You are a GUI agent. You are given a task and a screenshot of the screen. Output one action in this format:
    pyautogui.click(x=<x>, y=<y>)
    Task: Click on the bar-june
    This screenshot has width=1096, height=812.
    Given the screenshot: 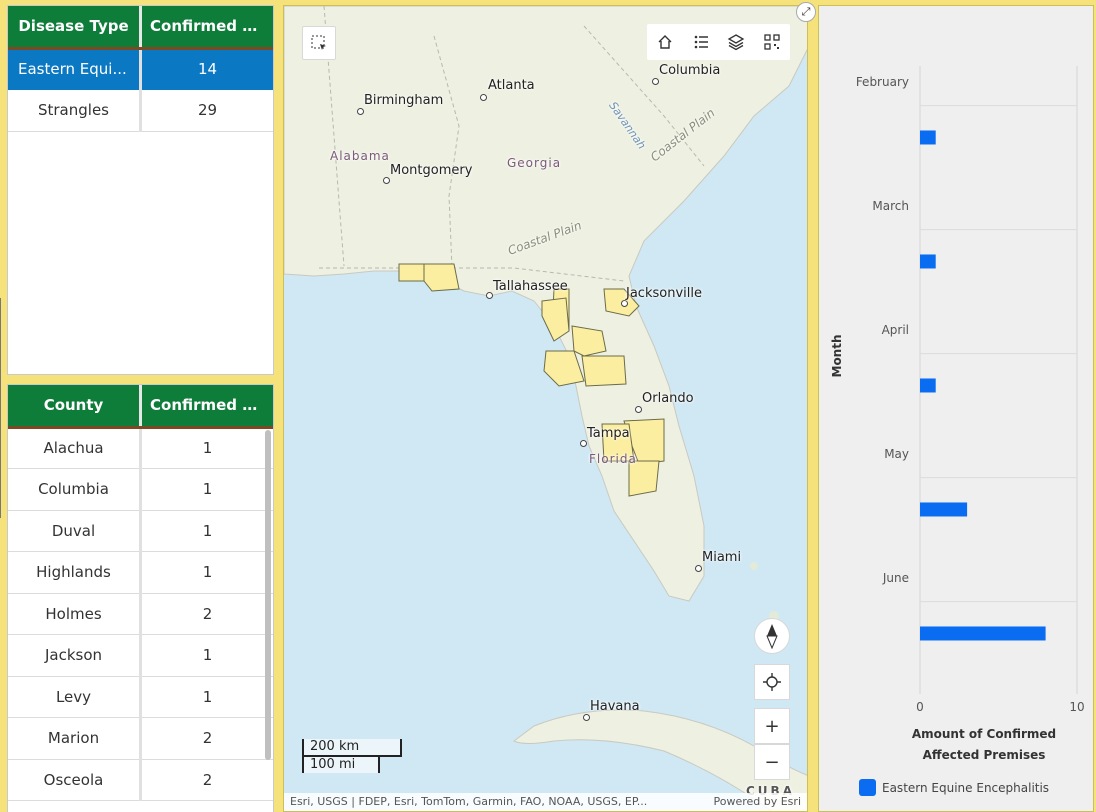 What is the action you would take?
    pyautogui.click(x=983, y=633)
    